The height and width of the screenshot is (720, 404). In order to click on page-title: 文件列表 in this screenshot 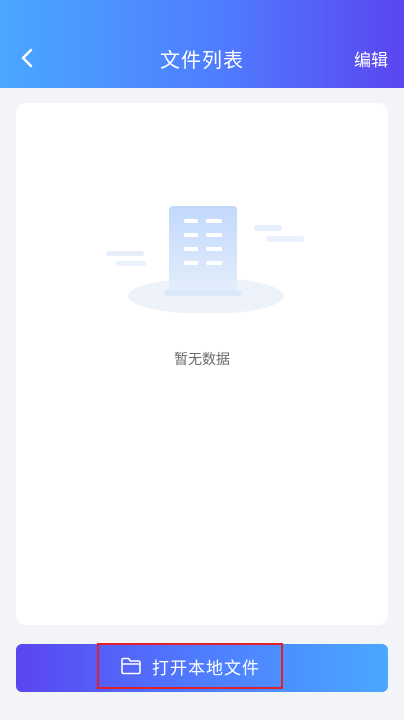, I will do `click(202, 60)`.